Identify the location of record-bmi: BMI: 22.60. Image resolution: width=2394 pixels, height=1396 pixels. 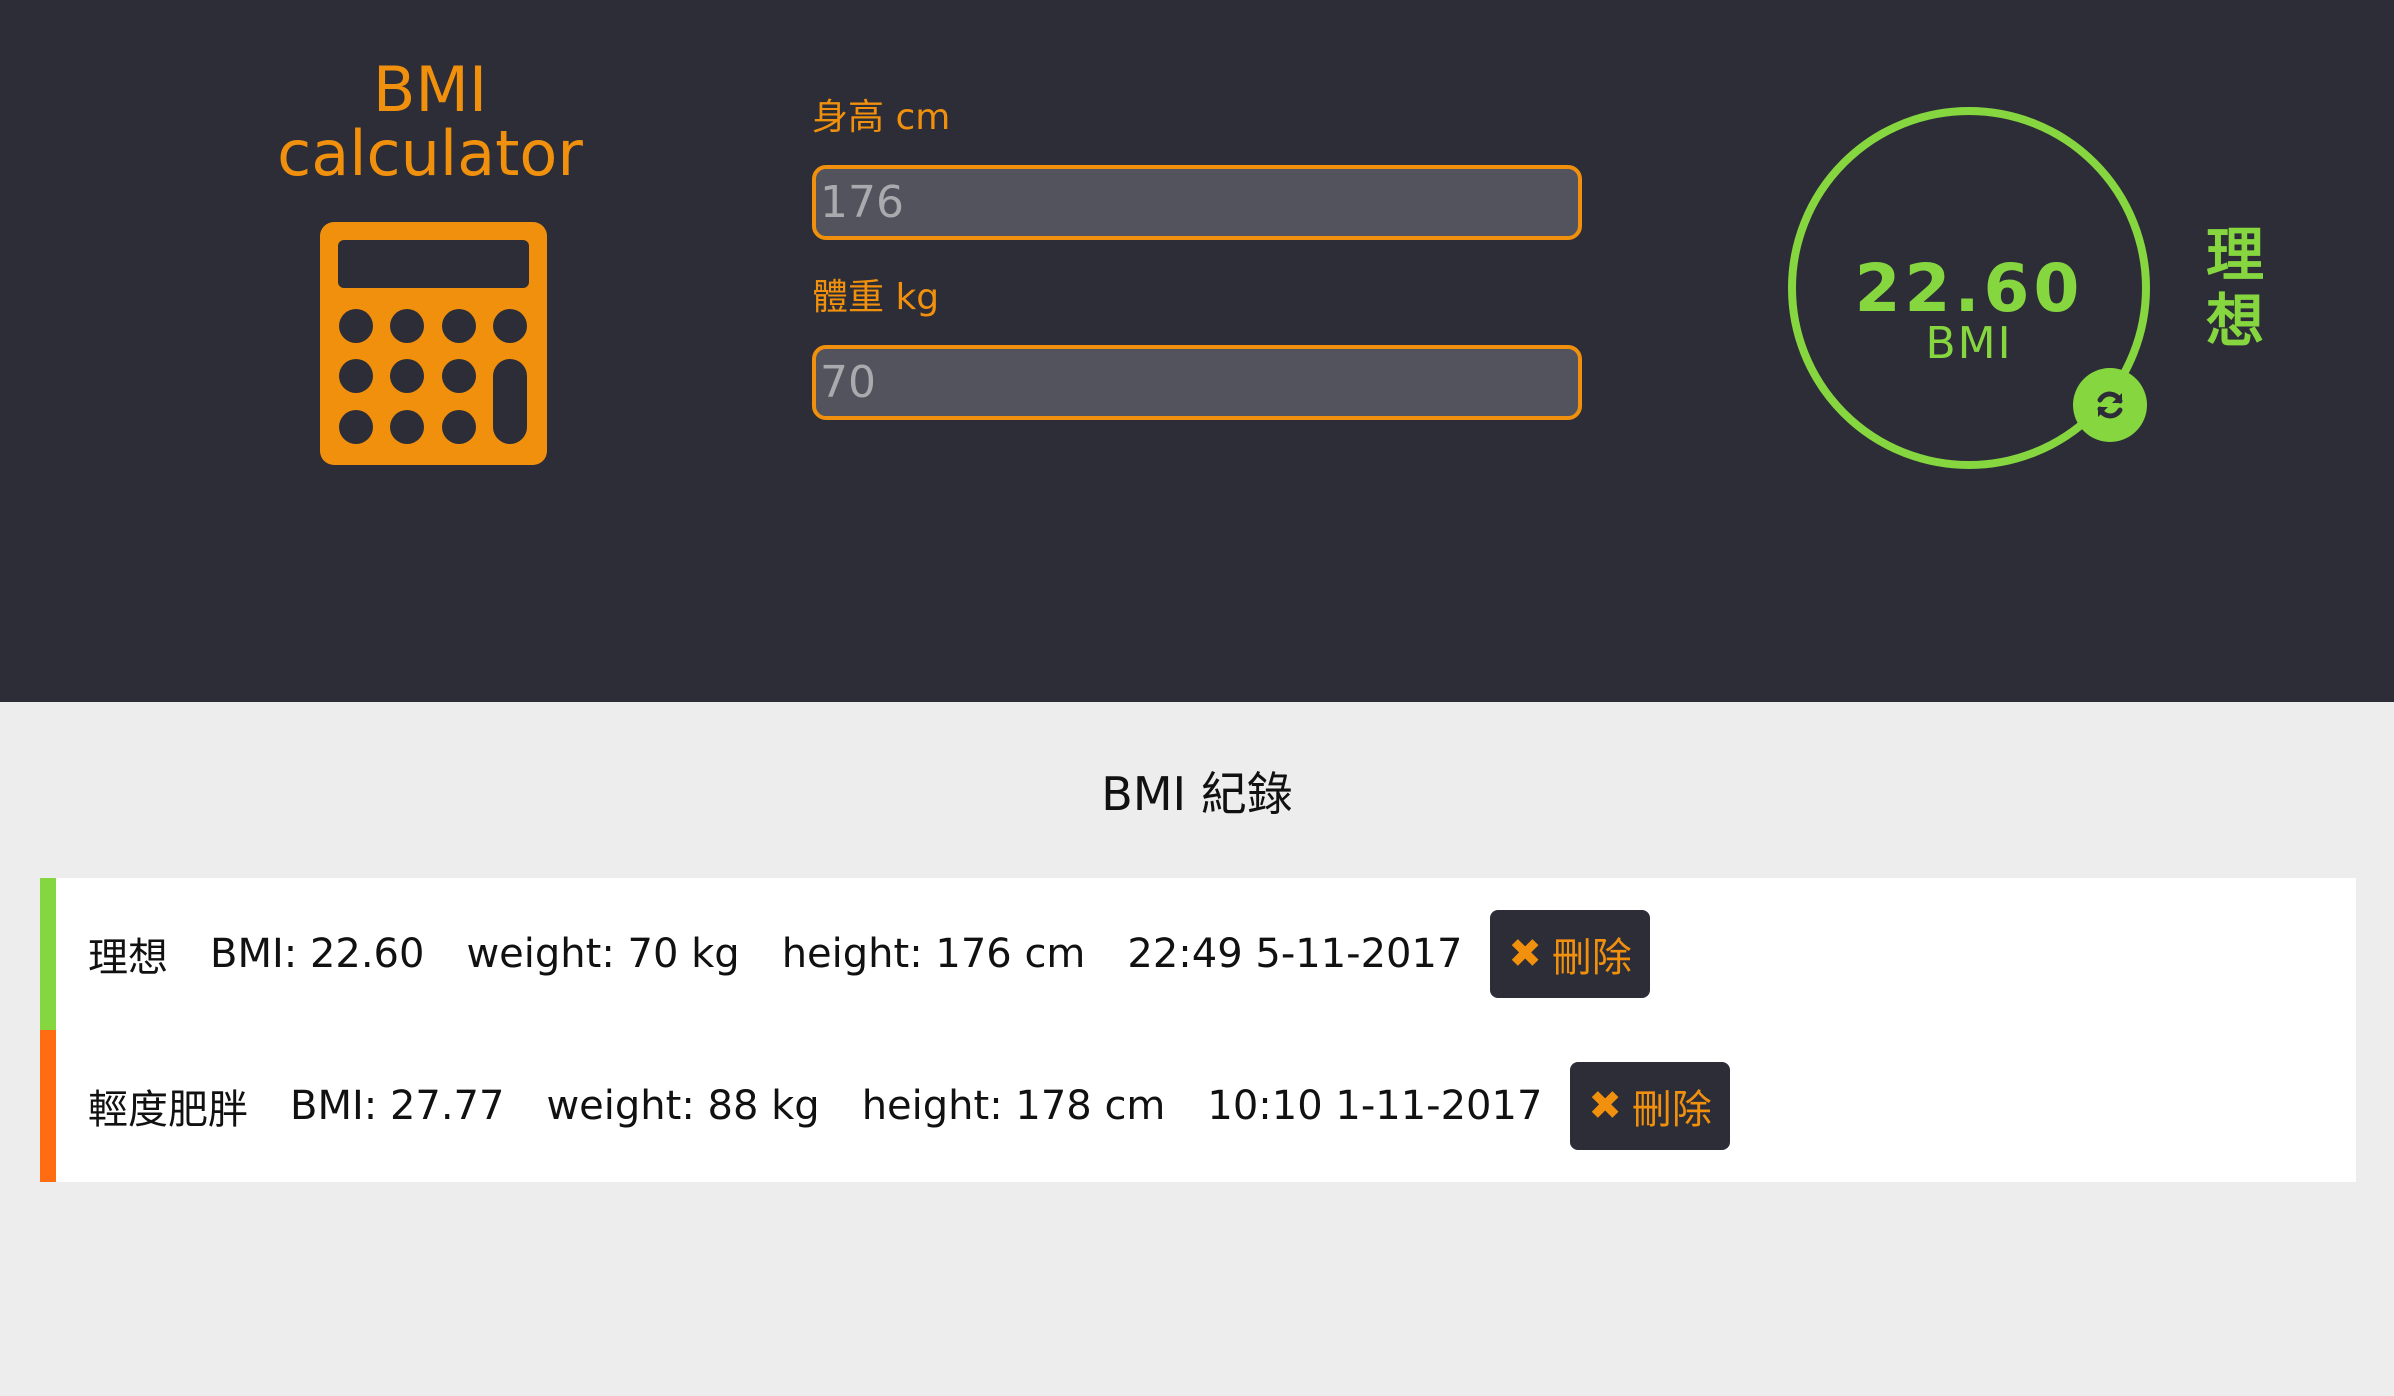
(317, 954).